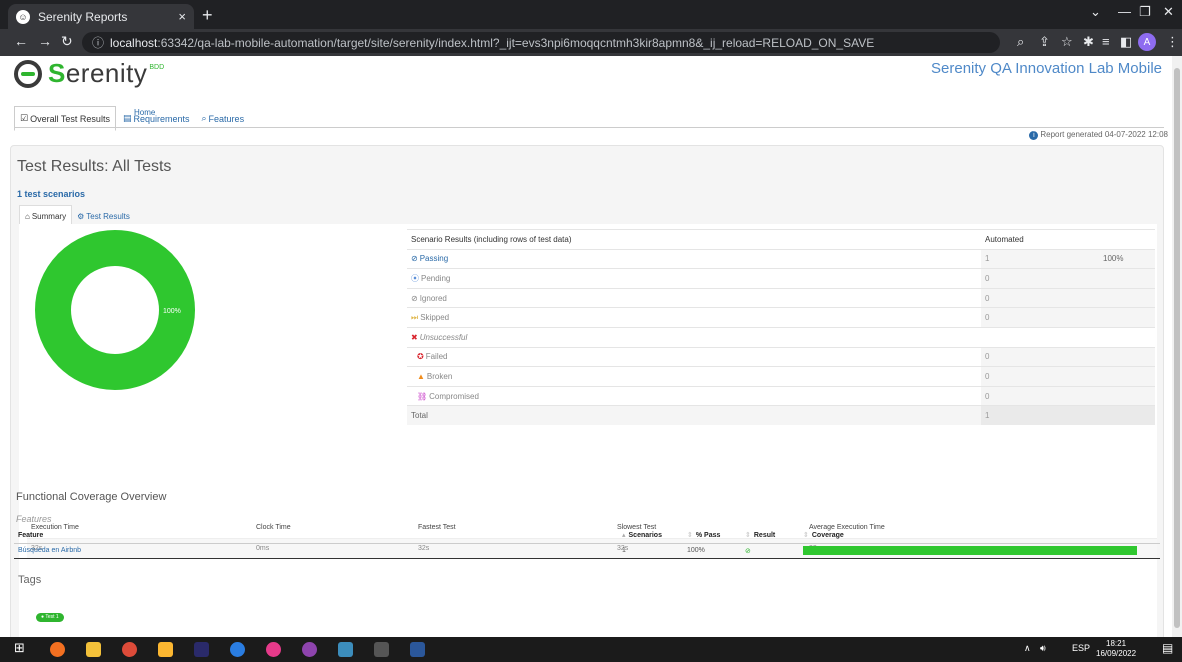 The width and height of the screenshot is (1182, 662). Describe the element at coordinates (201, 649) in the screenshot. I see `app-intellij-icon` at that location.